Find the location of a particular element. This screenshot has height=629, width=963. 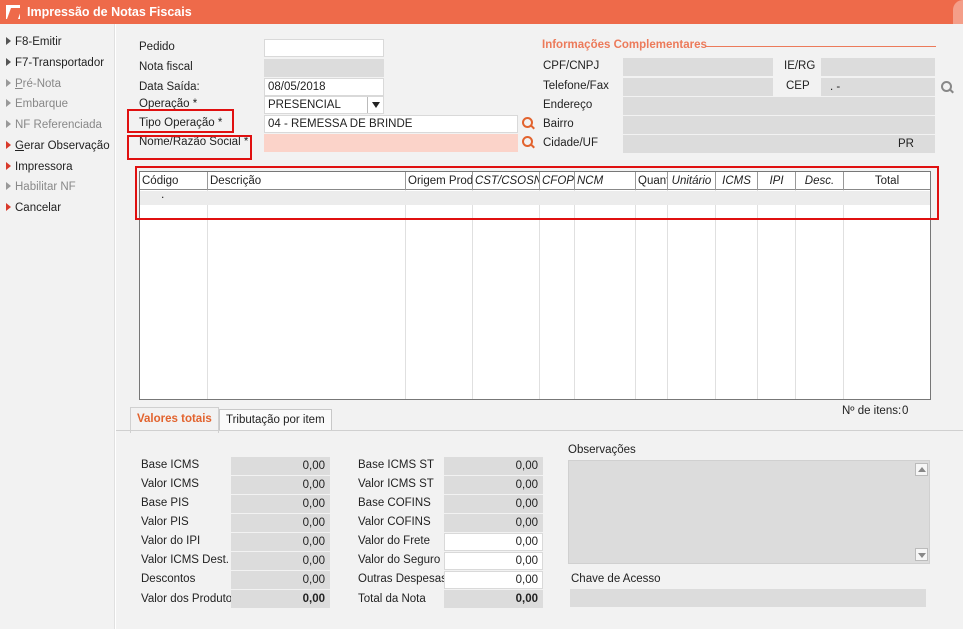

valor-icms-dest-value: 0,00 is located at coordinates (280, 561).